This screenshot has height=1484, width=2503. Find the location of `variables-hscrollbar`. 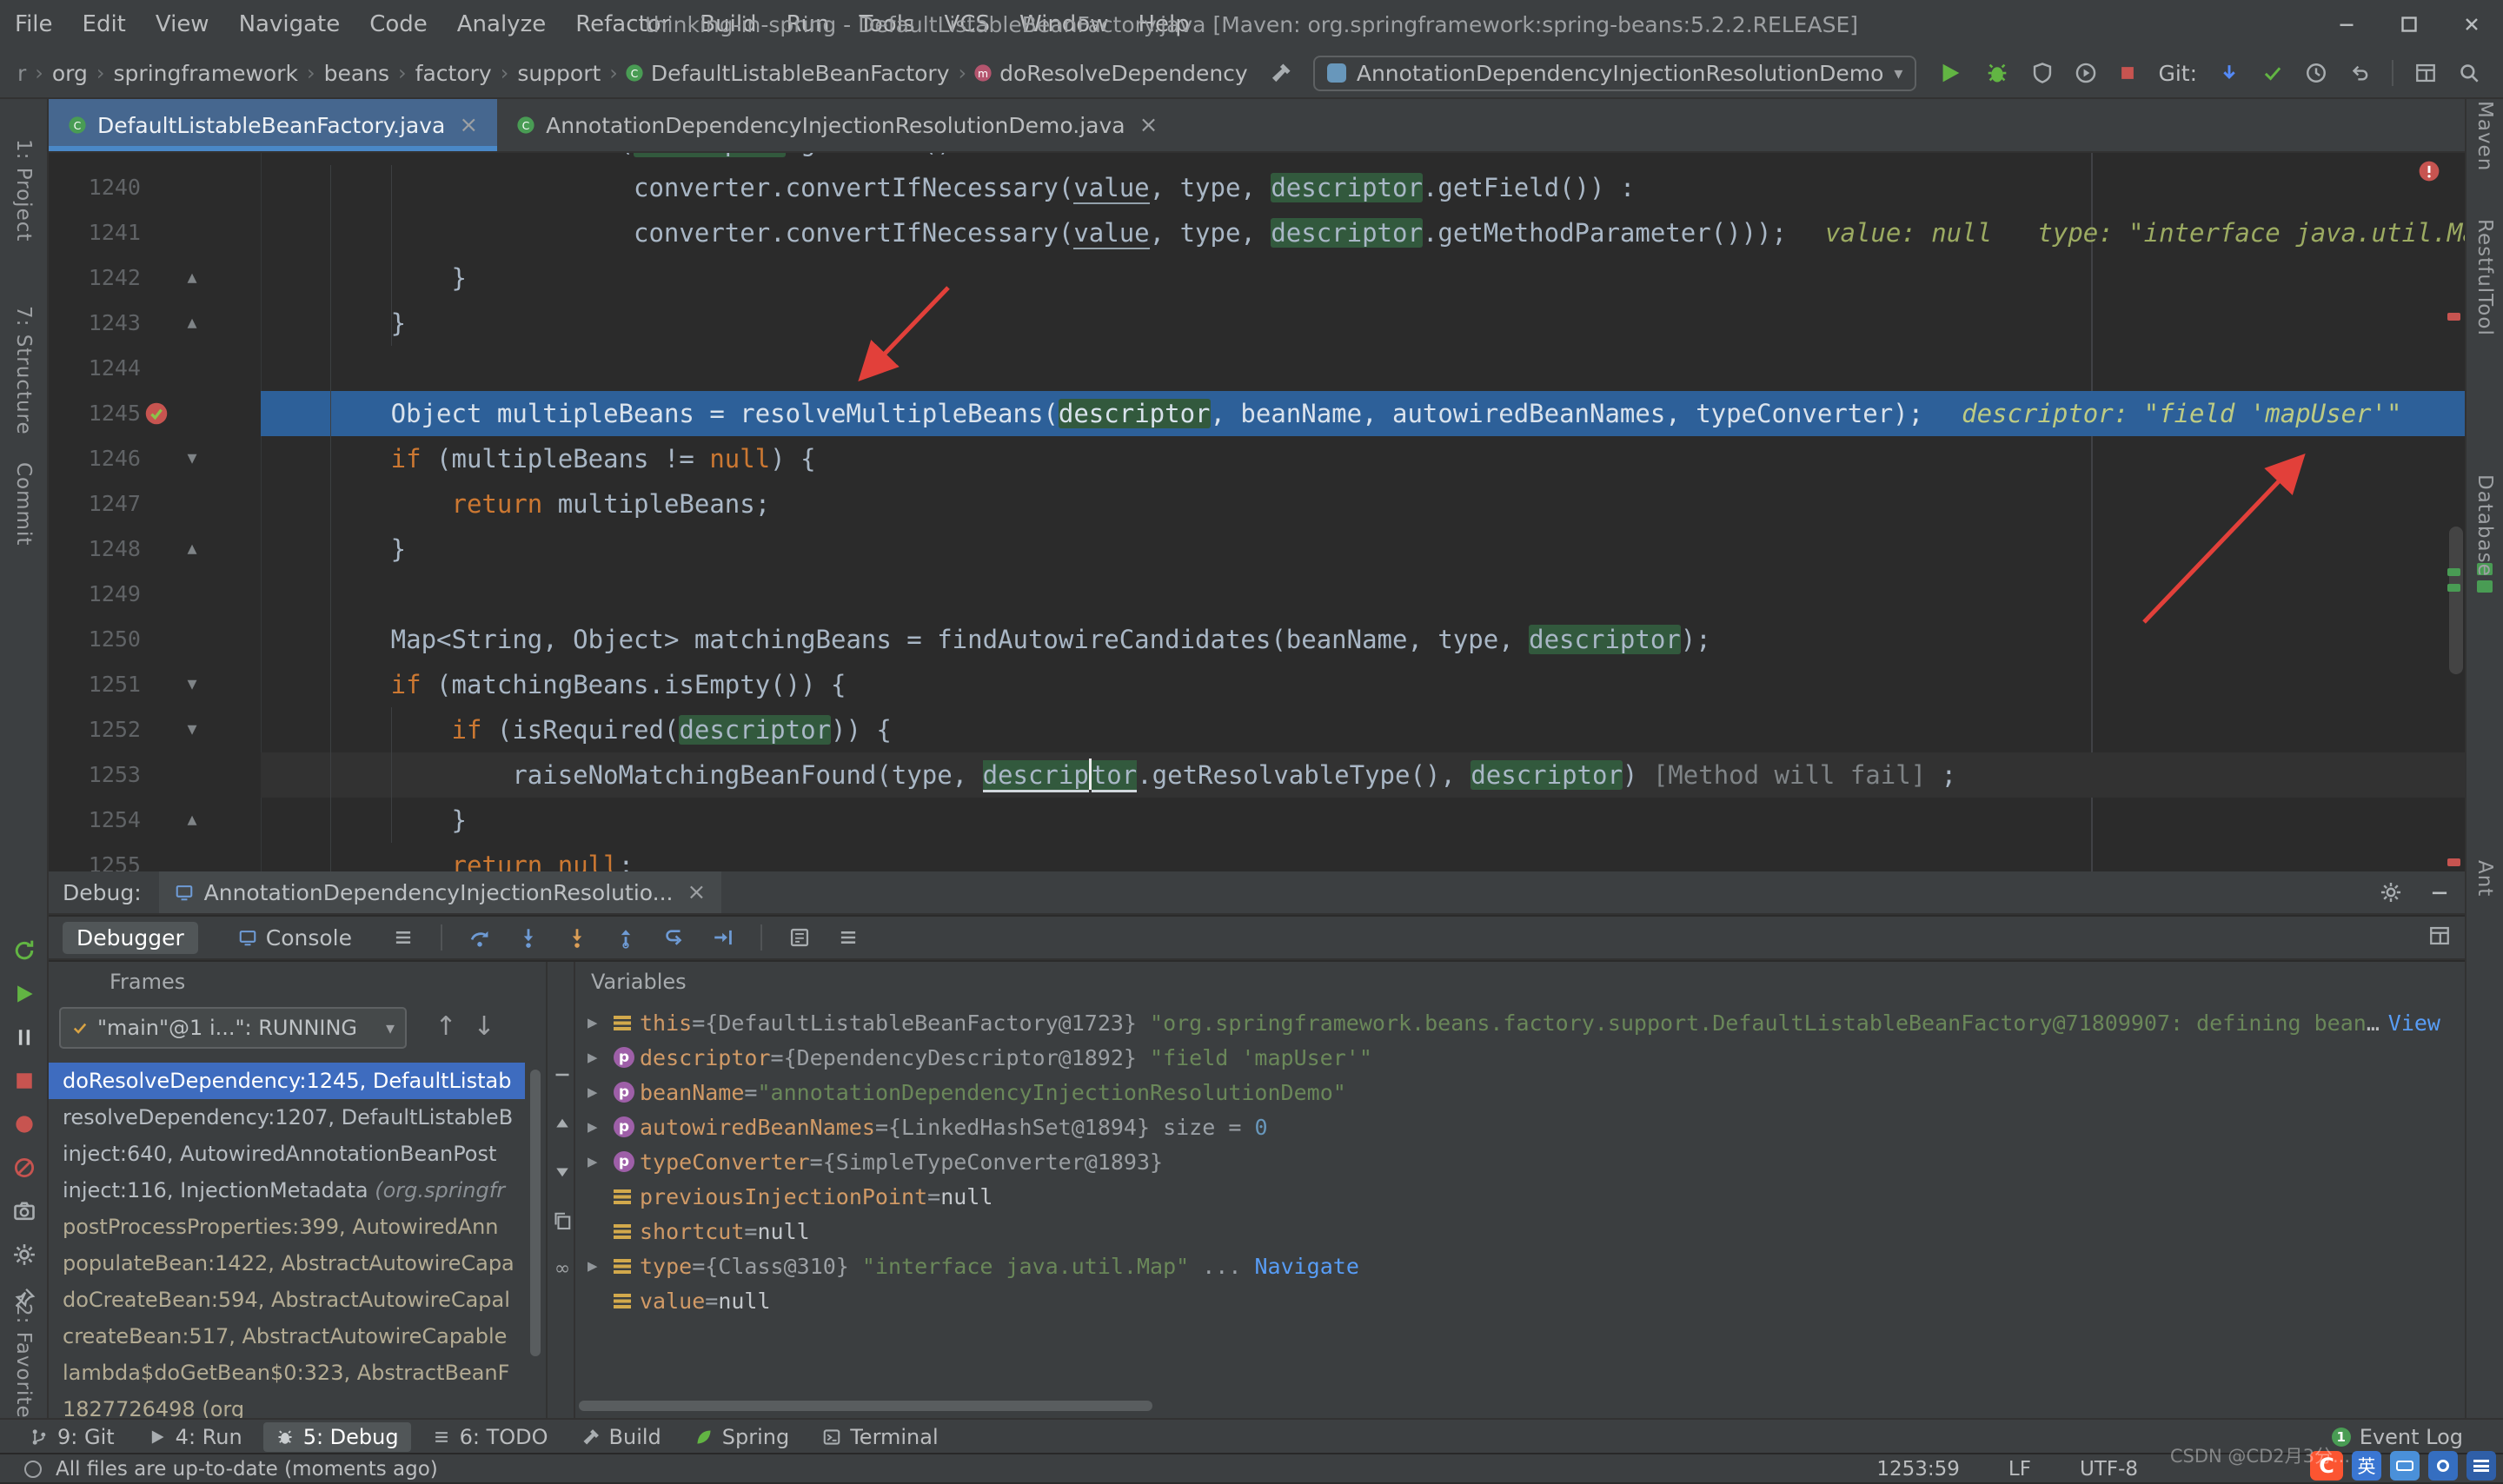

variables-hscrollbar is located at coordinates (865, 1406).